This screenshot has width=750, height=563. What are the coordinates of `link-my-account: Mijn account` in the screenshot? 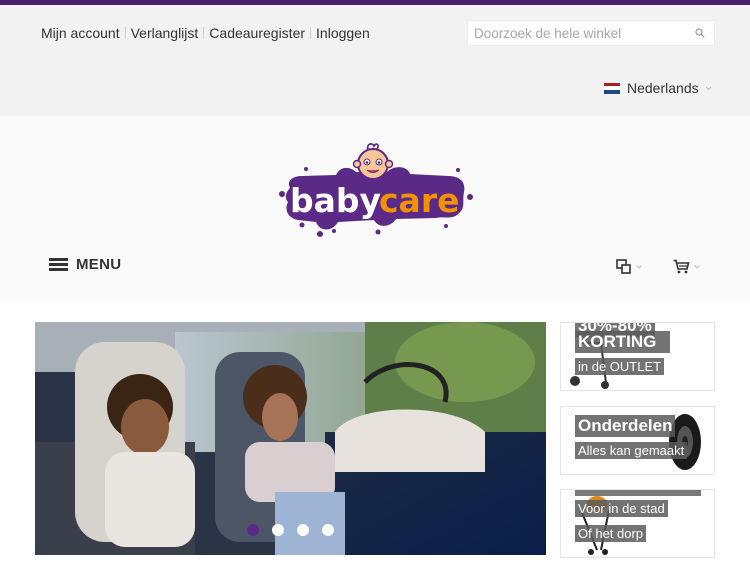 It's located at (80, 33).